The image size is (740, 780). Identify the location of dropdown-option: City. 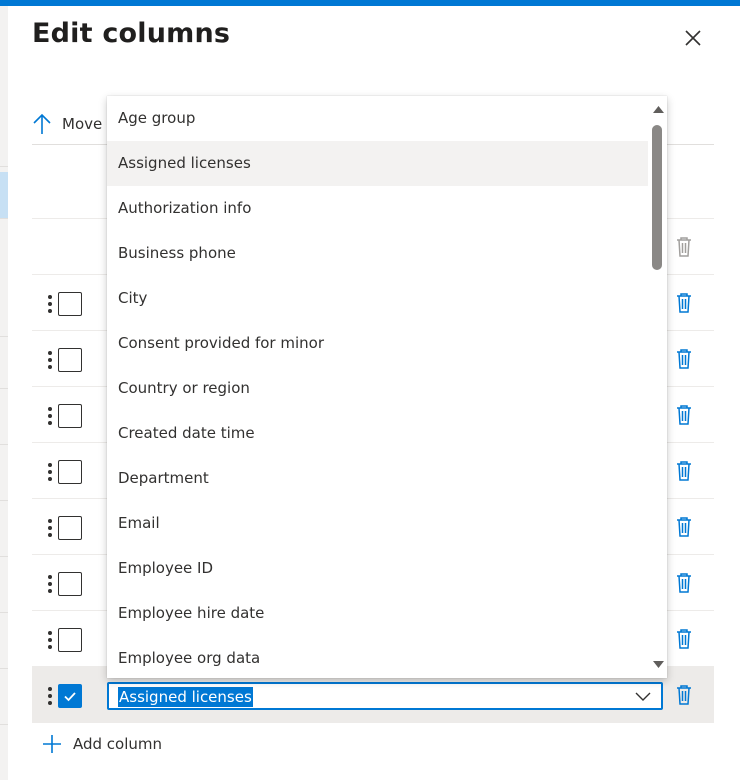
(377, 298).